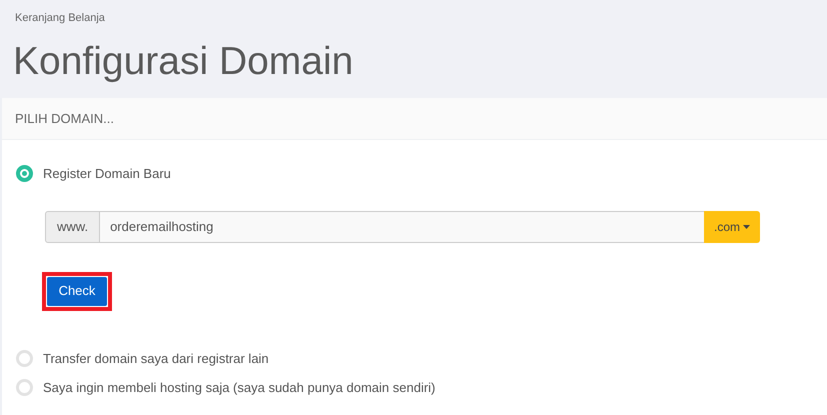 This screenshot has width=827, height=415. I want to click on www-prefix: www., so click(72, 226).